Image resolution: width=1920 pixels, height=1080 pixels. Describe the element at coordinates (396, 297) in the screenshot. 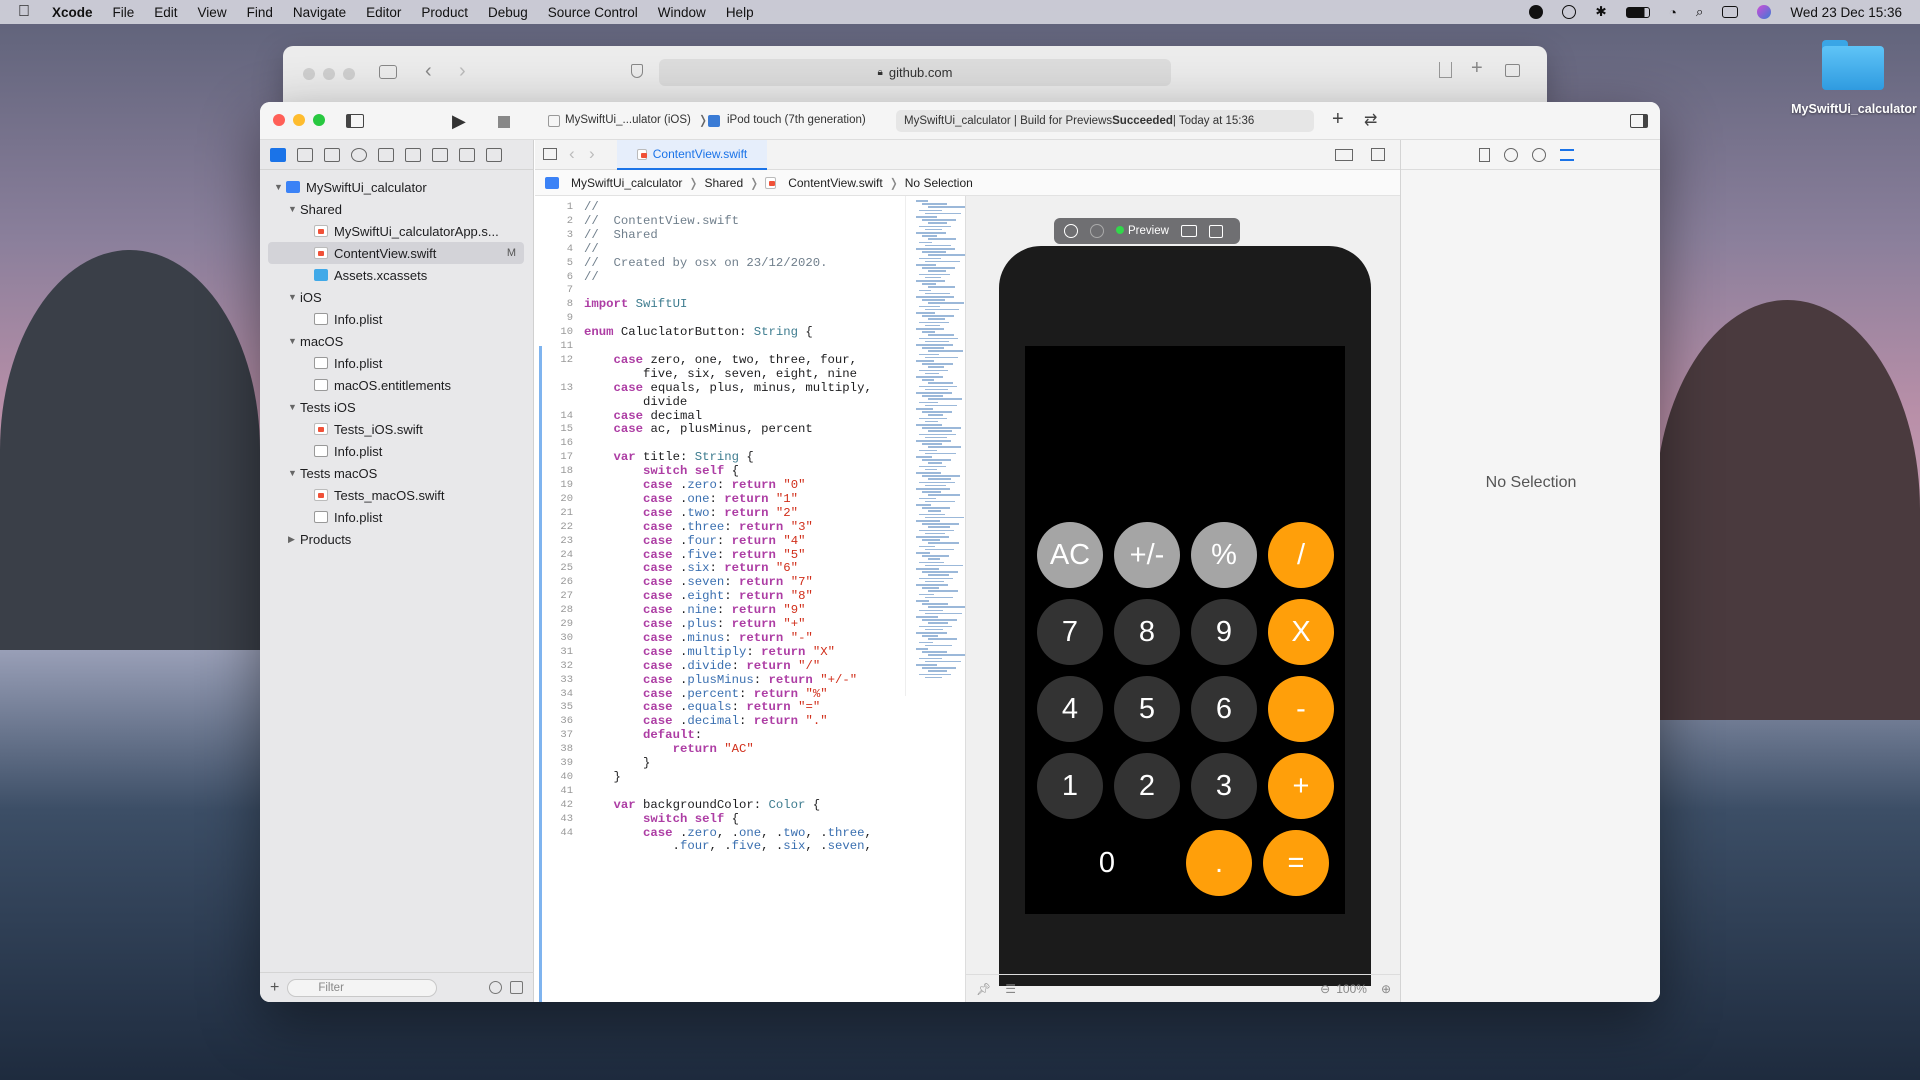

I see `navigator-item: ▼ iOS` at that location.